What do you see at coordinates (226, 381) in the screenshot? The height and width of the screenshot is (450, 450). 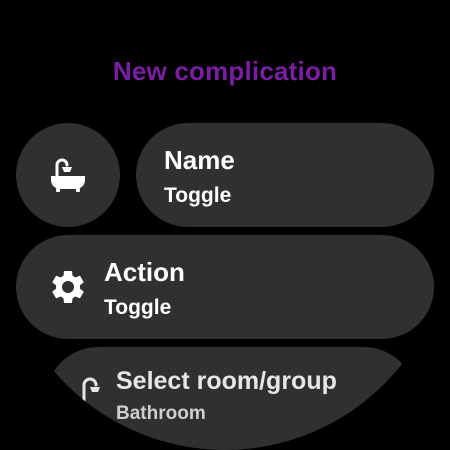 I see `room-label: Select room/group` at bounding box center [226, 381].